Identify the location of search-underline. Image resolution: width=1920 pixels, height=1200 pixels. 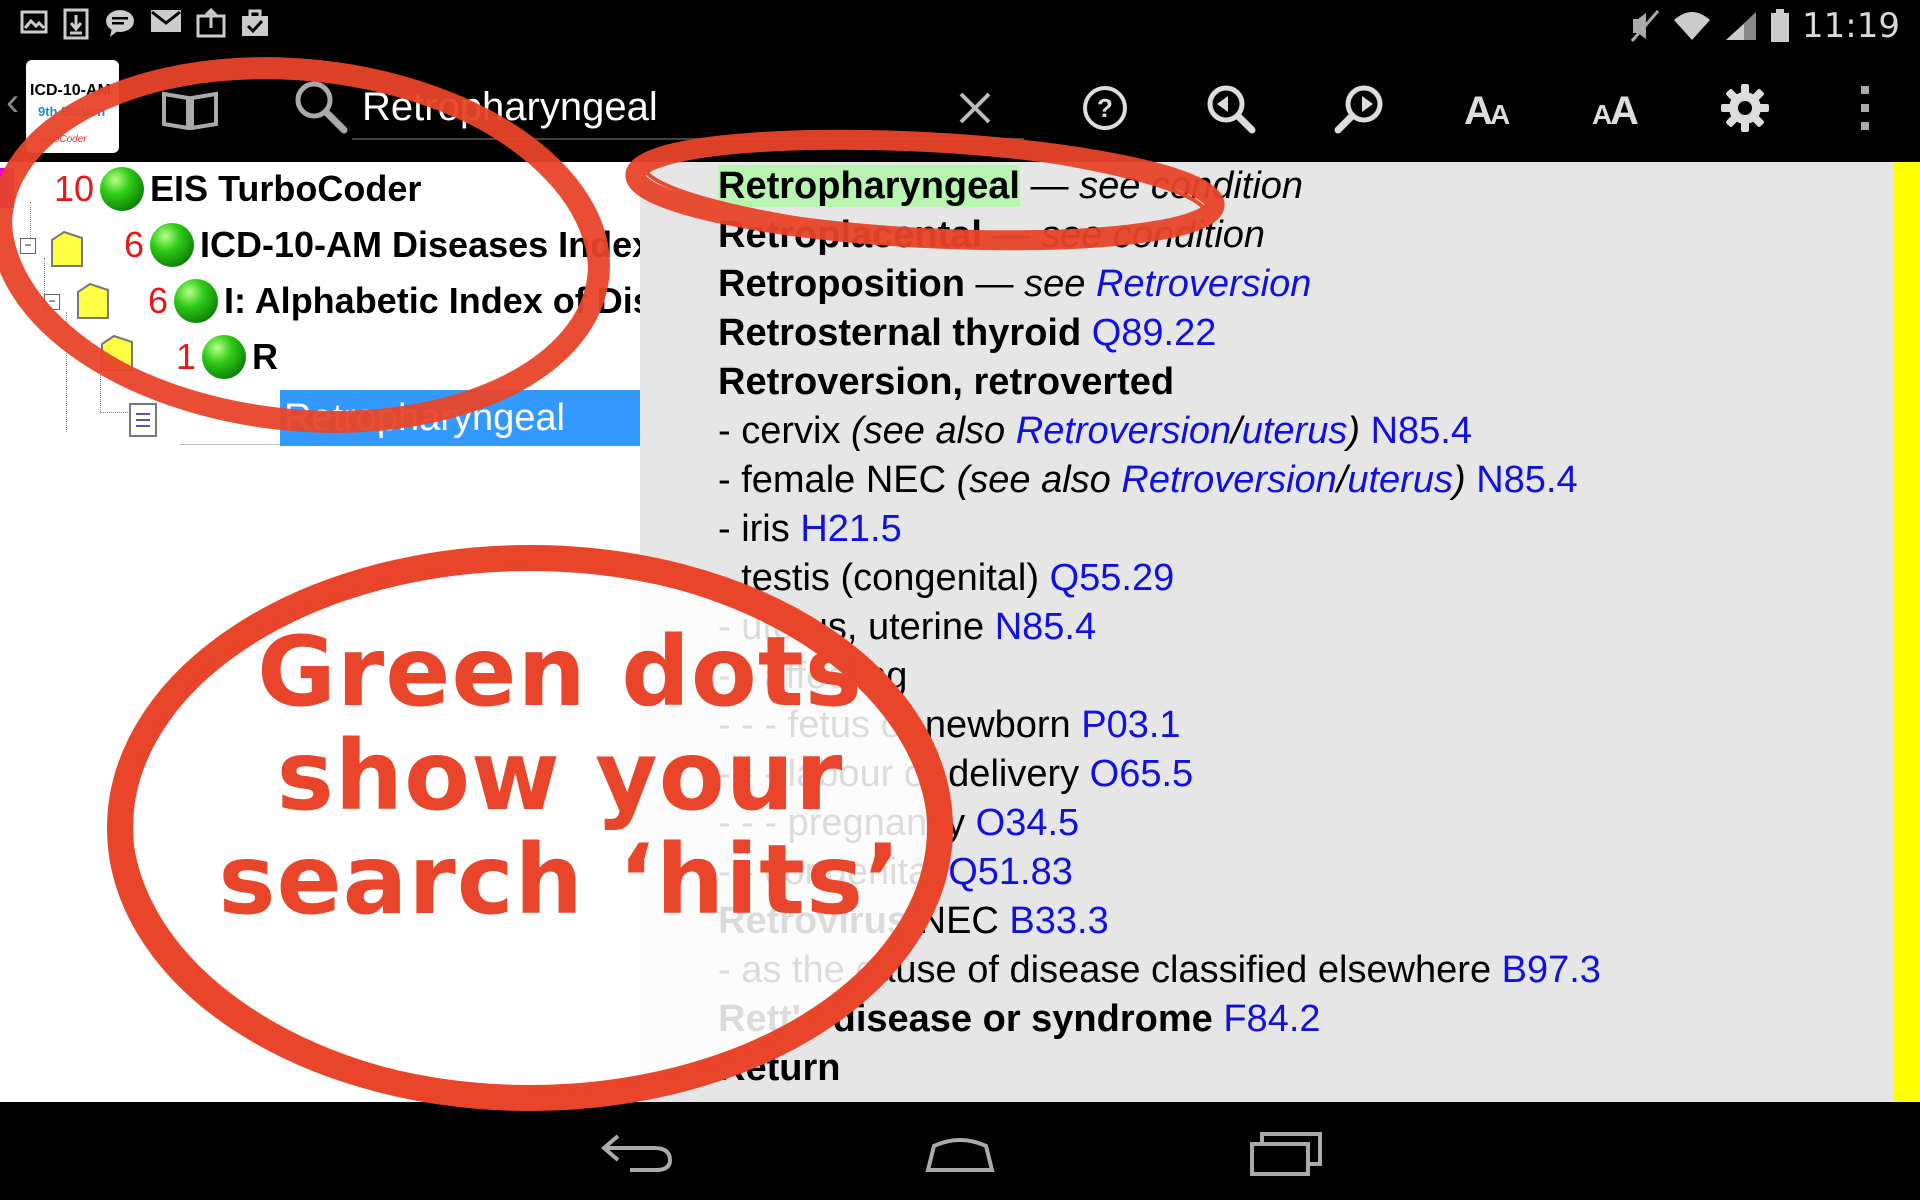
(688, 139).